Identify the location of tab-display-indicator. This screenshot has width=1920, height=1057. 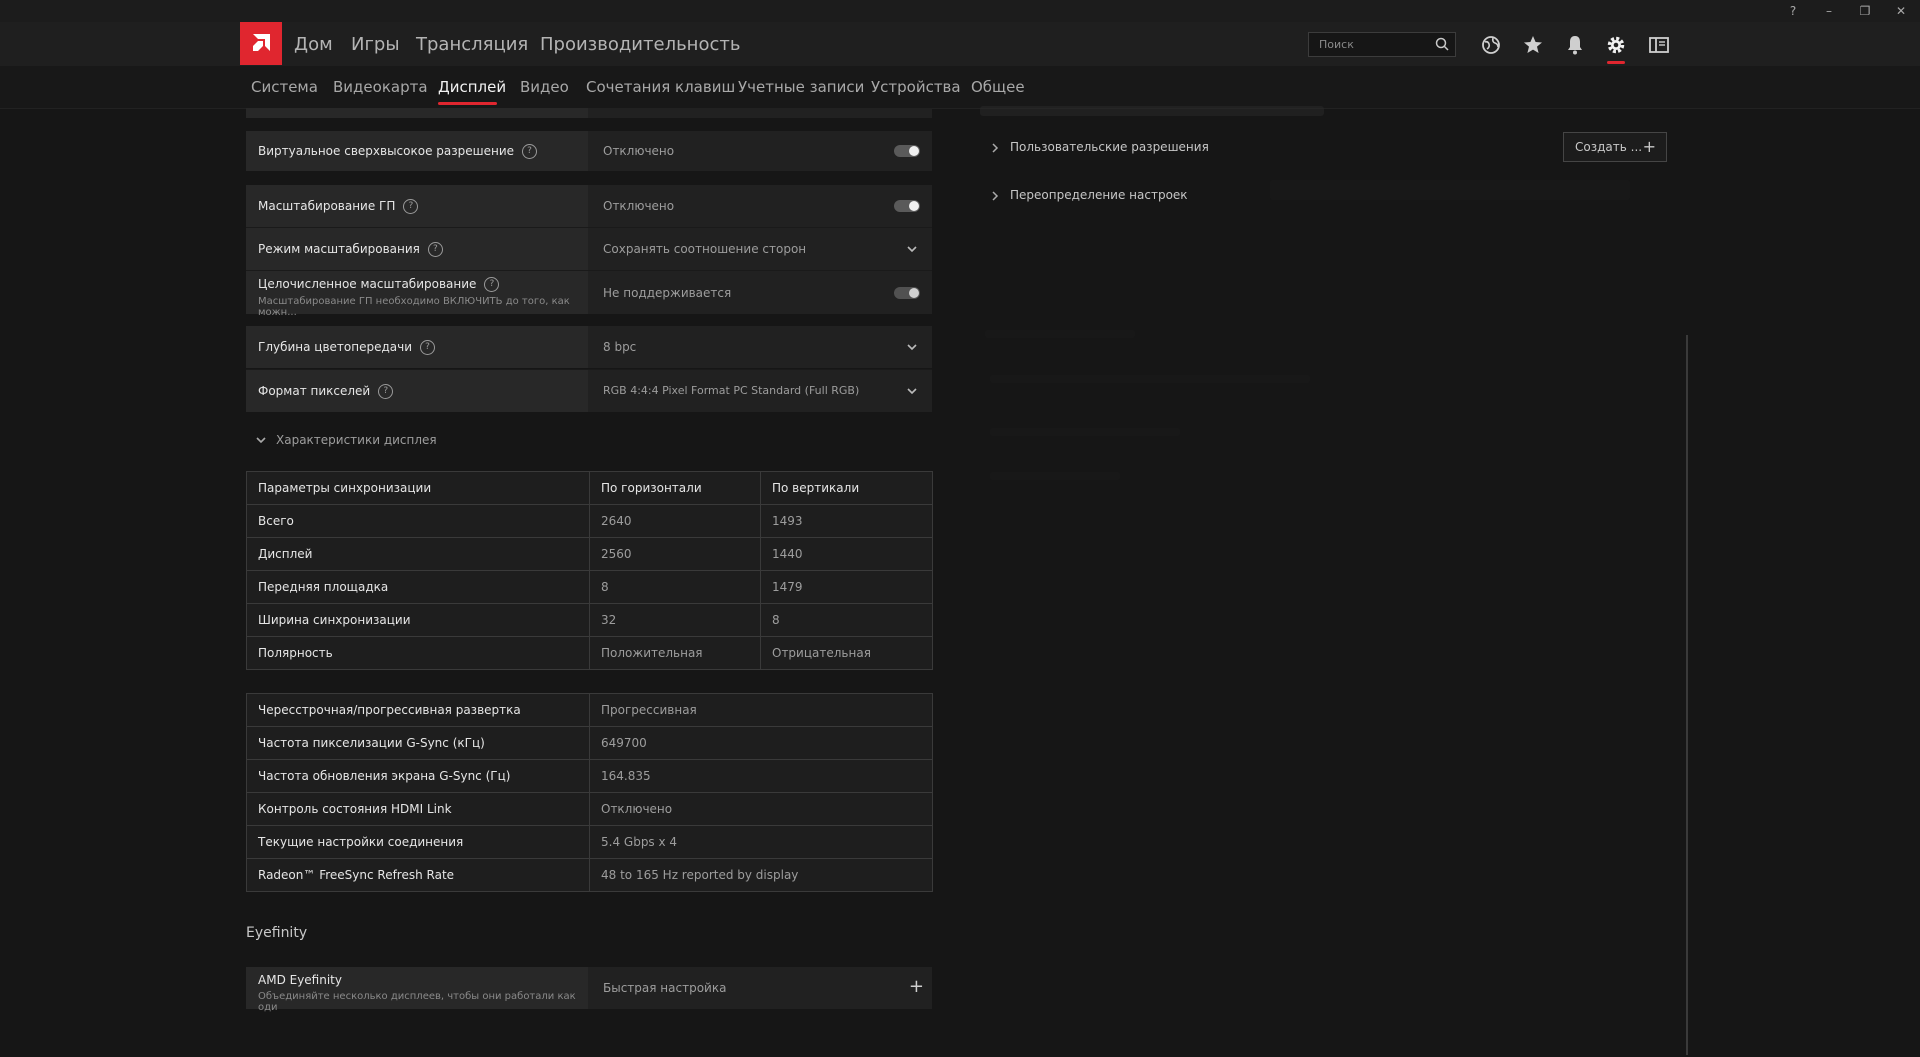
(467, 103).